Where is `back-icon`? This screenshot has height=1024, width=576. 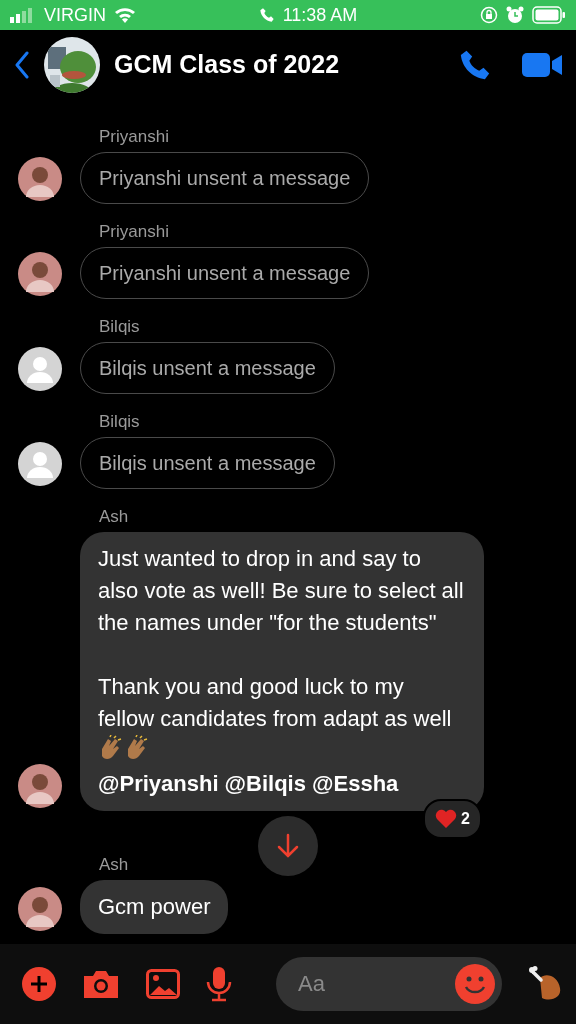 back-icon is located at coordinates (22, 65).